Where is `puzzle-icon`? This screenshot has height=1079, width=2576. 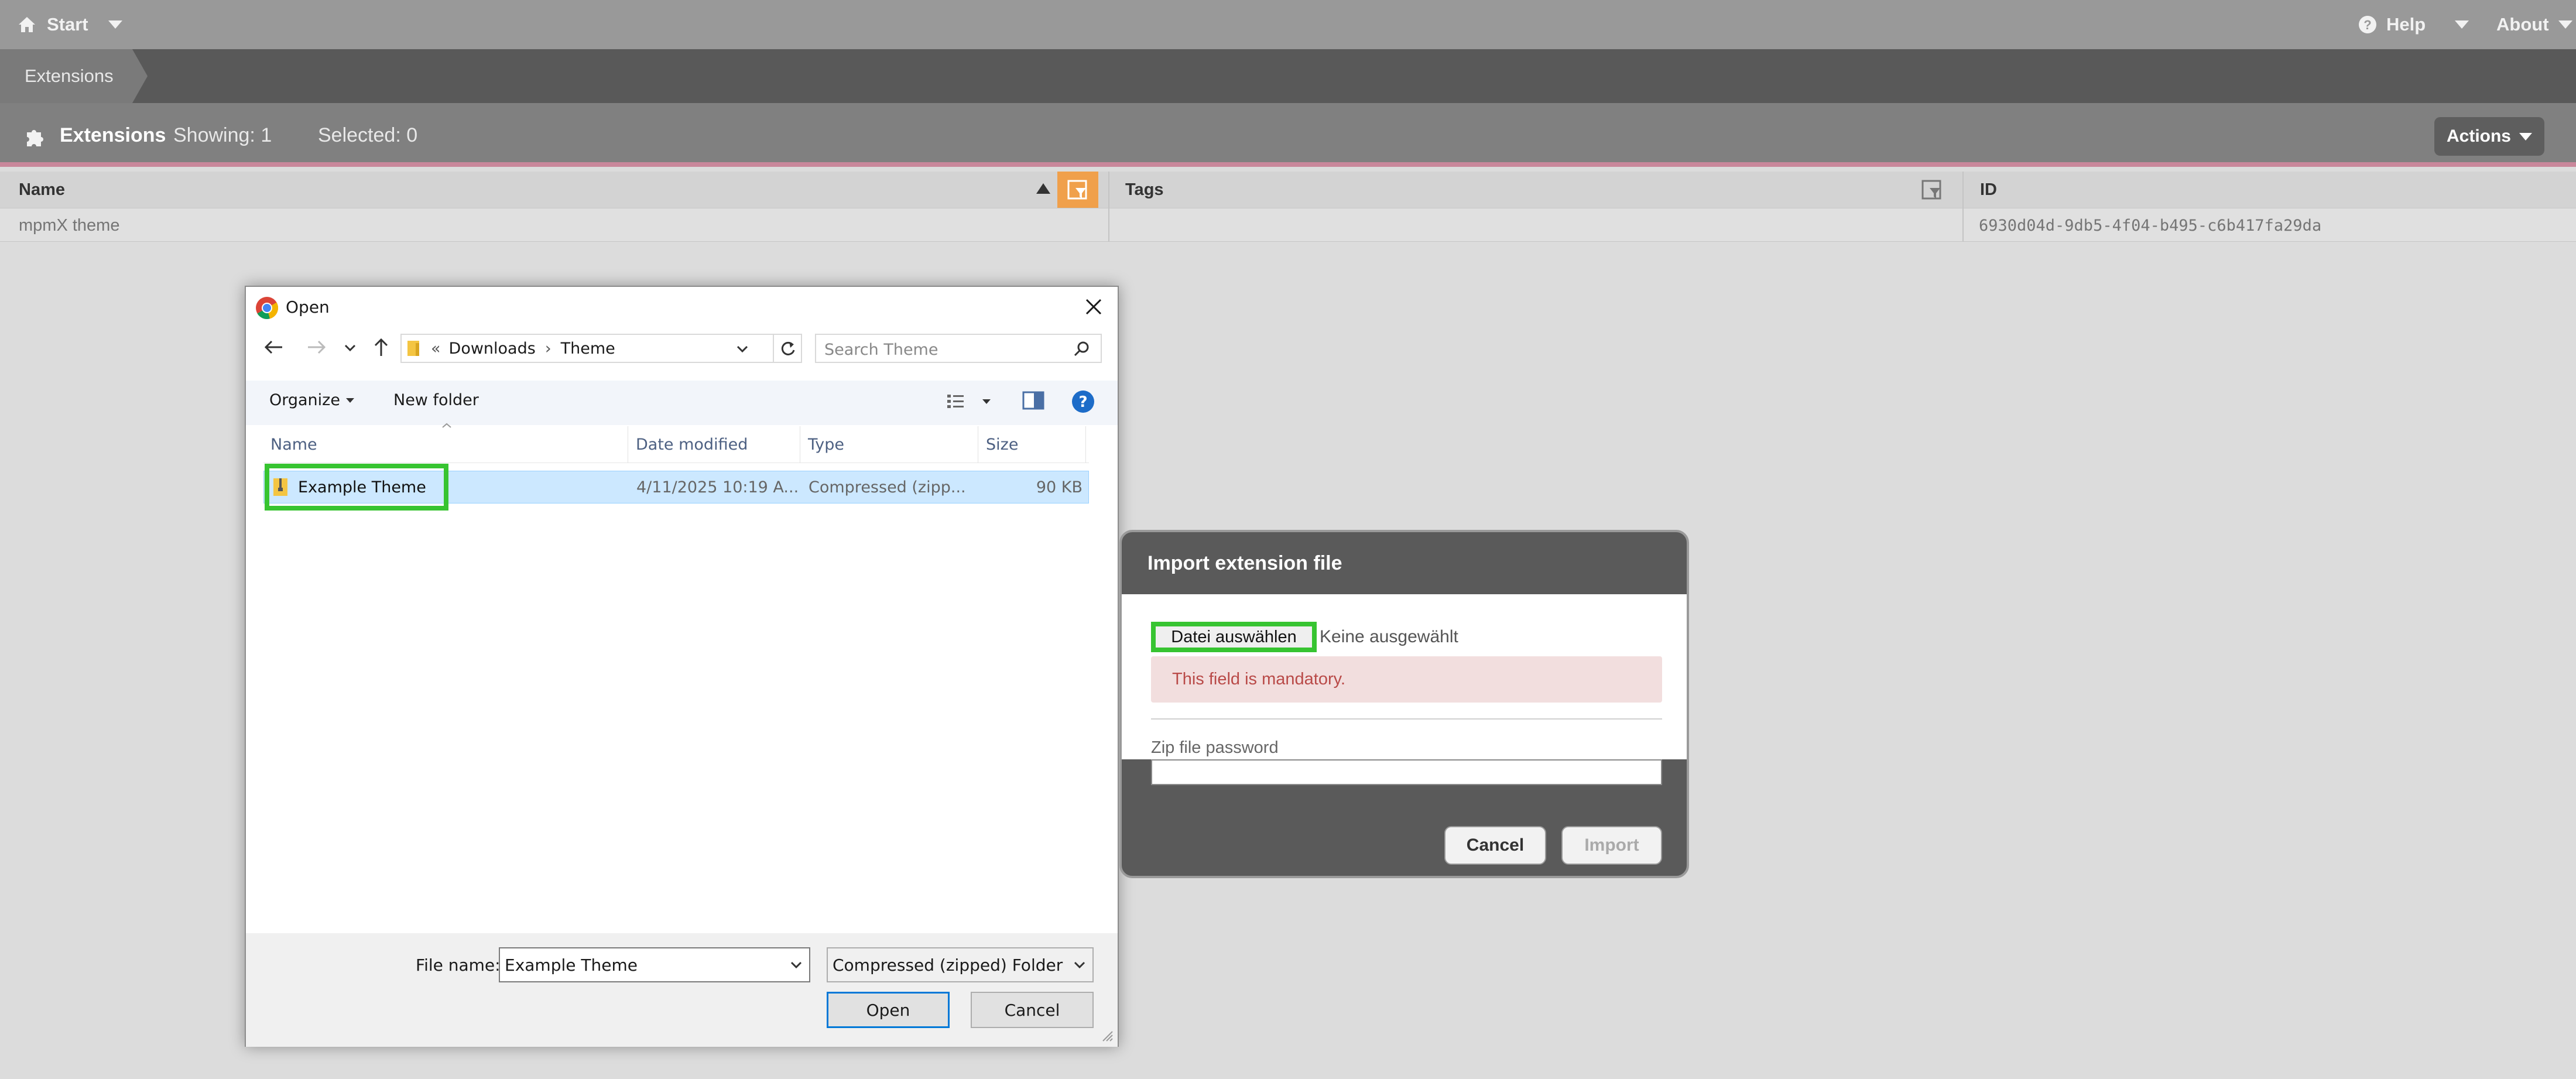 puzzle-icon is located at coordinates (35, 138).